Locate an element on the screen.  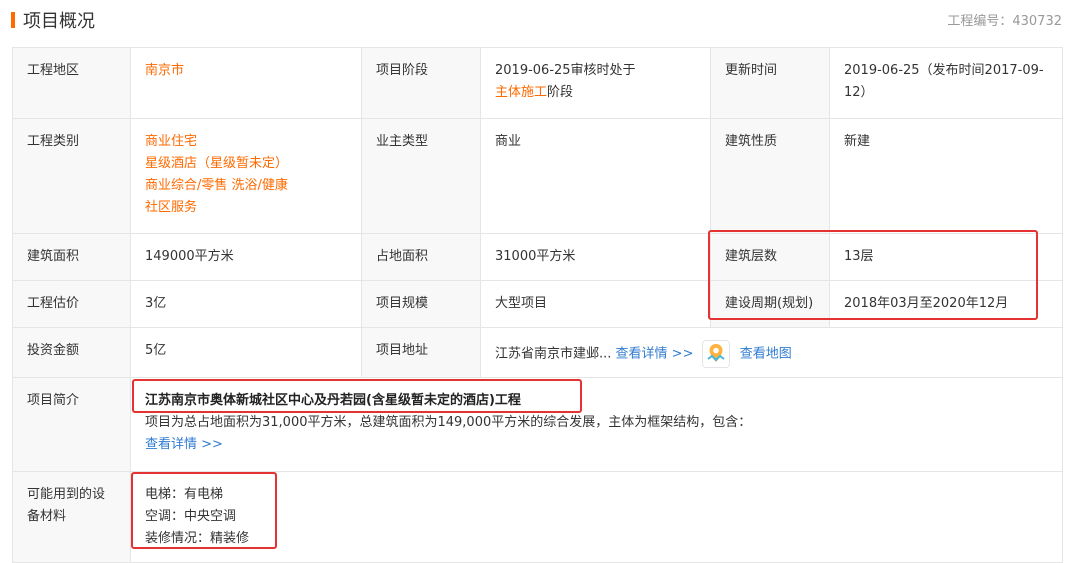
label-materials: 可能用到的设备材料 is located at coordinates (72, 517).